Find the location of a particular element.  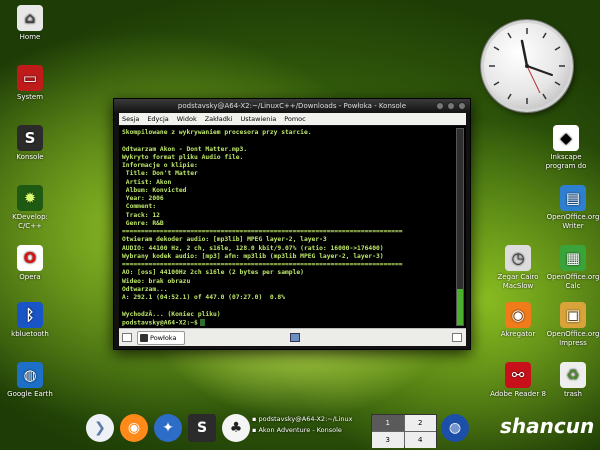

analog-clock-widget is located at coordinates (527, 66).